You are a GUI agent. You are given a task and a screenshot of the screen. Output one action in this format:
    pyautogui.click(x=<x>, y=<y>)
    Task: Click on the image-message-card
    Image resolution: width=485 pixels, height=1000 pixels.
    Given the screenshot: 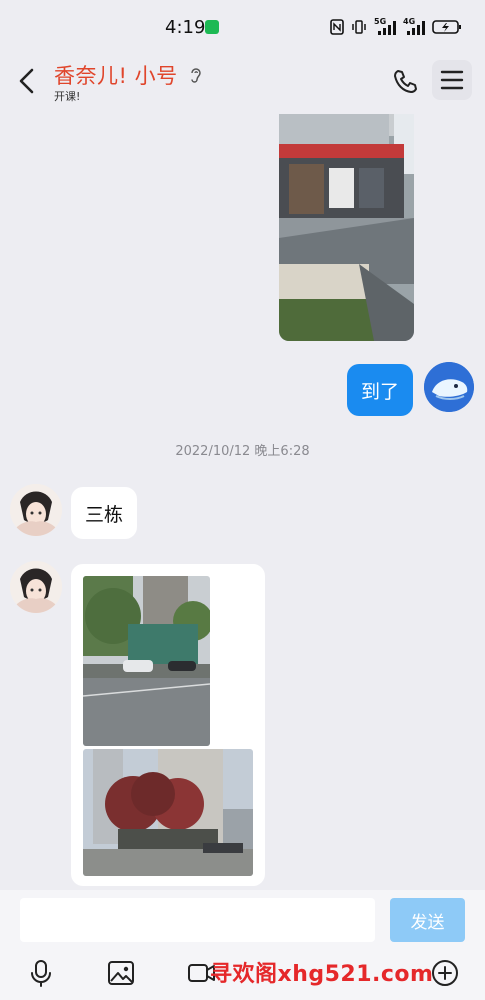 What is the action you would take?
    pyautogui.click(x=168, y=725)
    